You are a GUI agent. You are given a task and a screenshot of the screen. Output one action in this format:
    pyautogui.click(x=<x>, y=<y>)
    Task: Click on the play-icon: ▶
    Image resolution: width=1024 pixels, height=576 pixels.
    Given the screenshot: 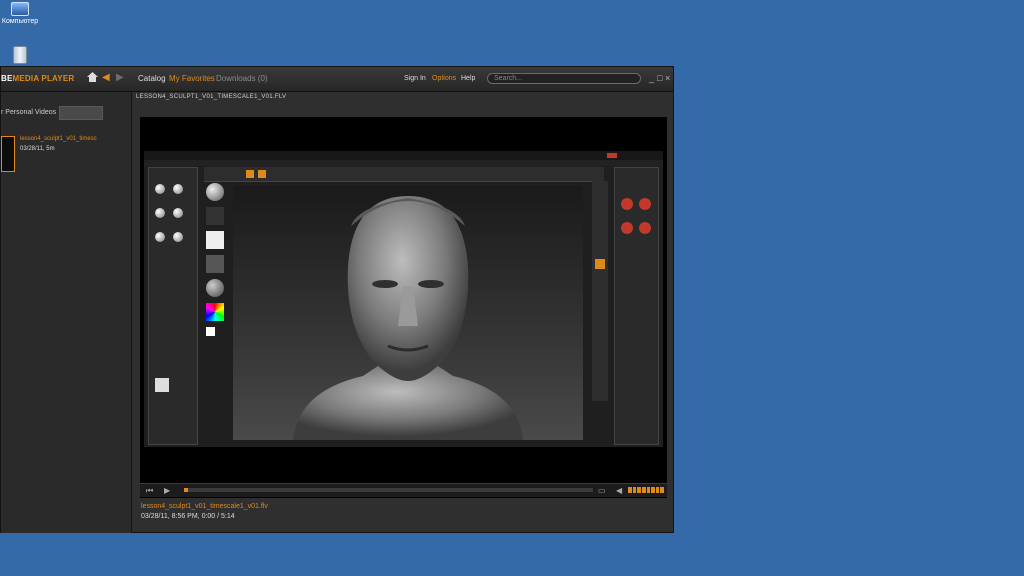 What is the action you would take?
    pyautogui.click(x=167, y=490)
    